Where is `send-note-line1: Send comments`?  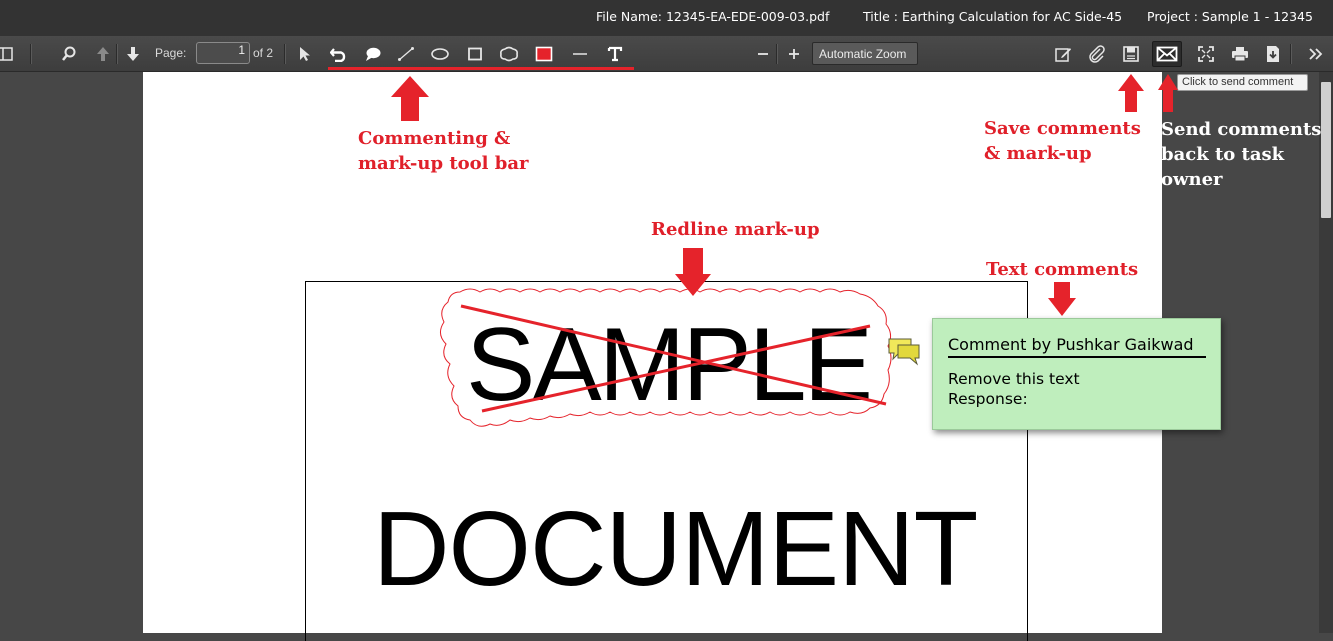
send-note-line1: Send comments is located at coordinates (1241, 129).